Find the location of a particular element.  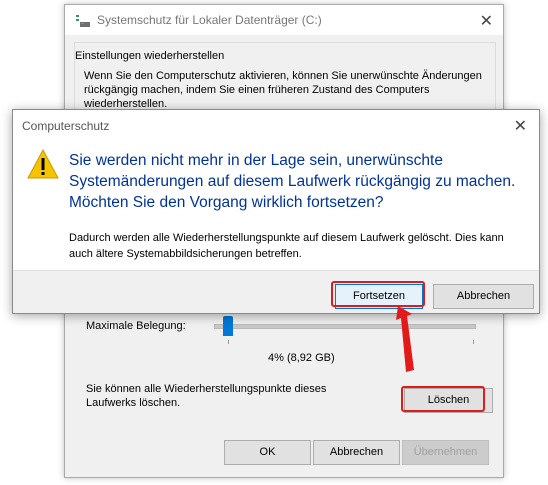

usage-value: 4% (8,92 GB) is located at coordinates (301, 358).